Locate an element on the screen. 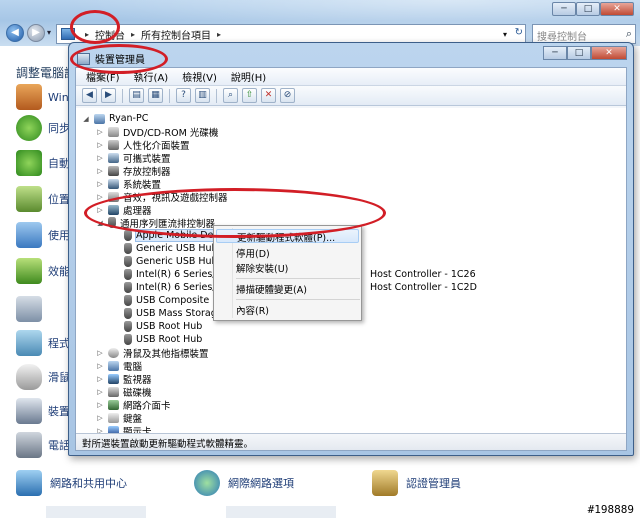  minimize-button: ─ is located at coordinates (564, 9).